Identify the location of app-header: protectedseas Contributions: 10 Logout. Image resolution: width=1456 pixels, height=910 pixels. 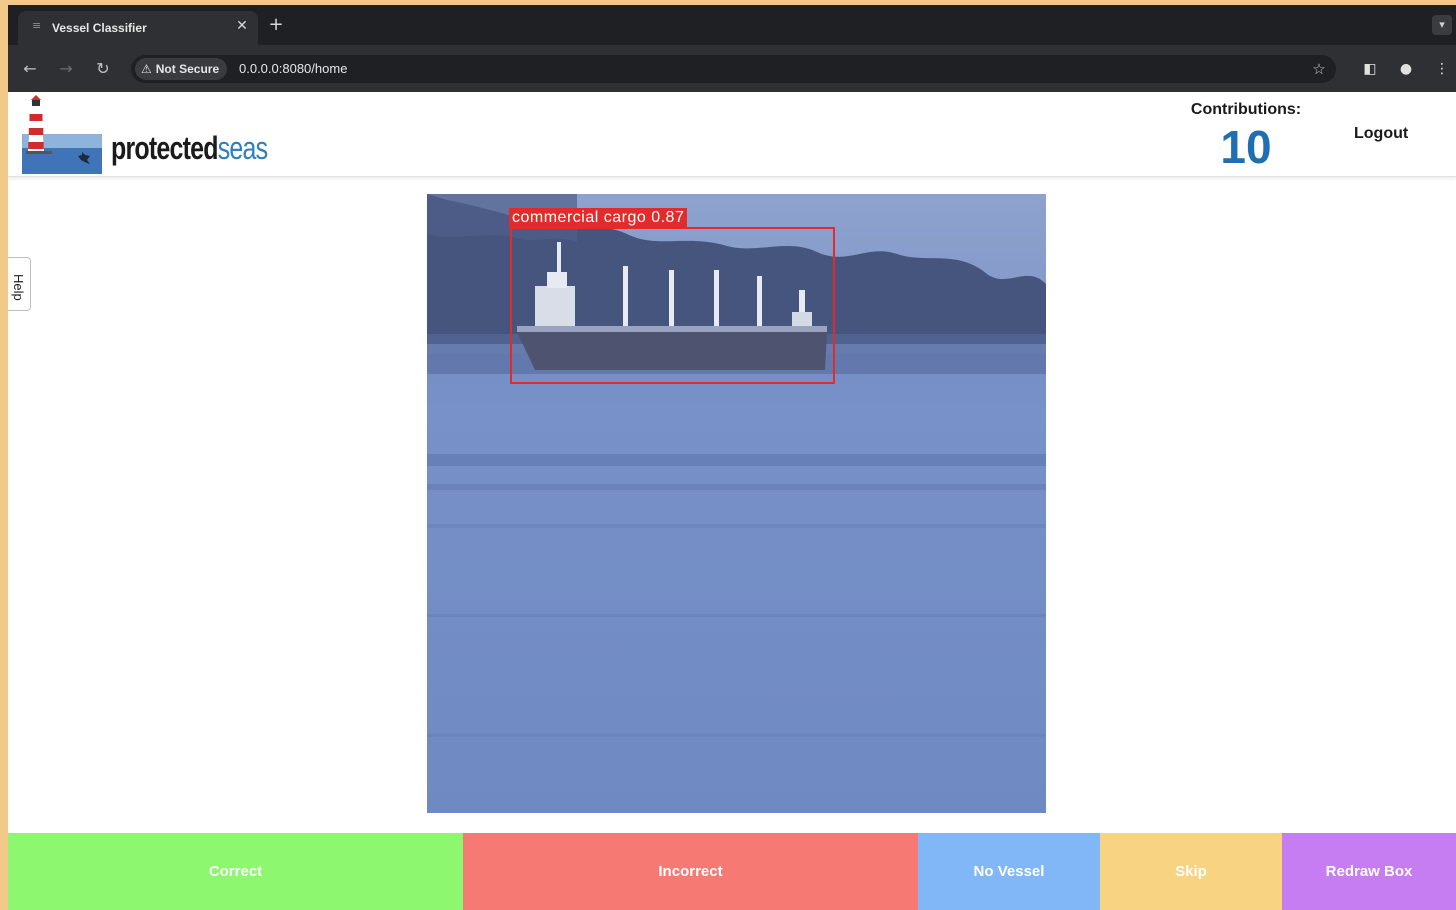
(732, 134).